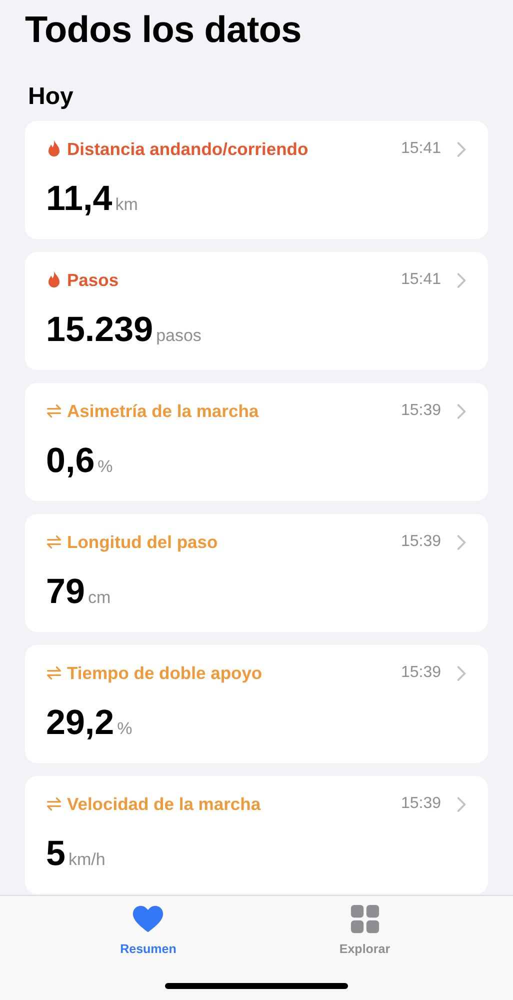 The image size is (513, 1000). Describe the element at coordinates (256, 573) in the screenshot. I see `metric-card: Longitud del paso 15:39 79 cm` at that location.